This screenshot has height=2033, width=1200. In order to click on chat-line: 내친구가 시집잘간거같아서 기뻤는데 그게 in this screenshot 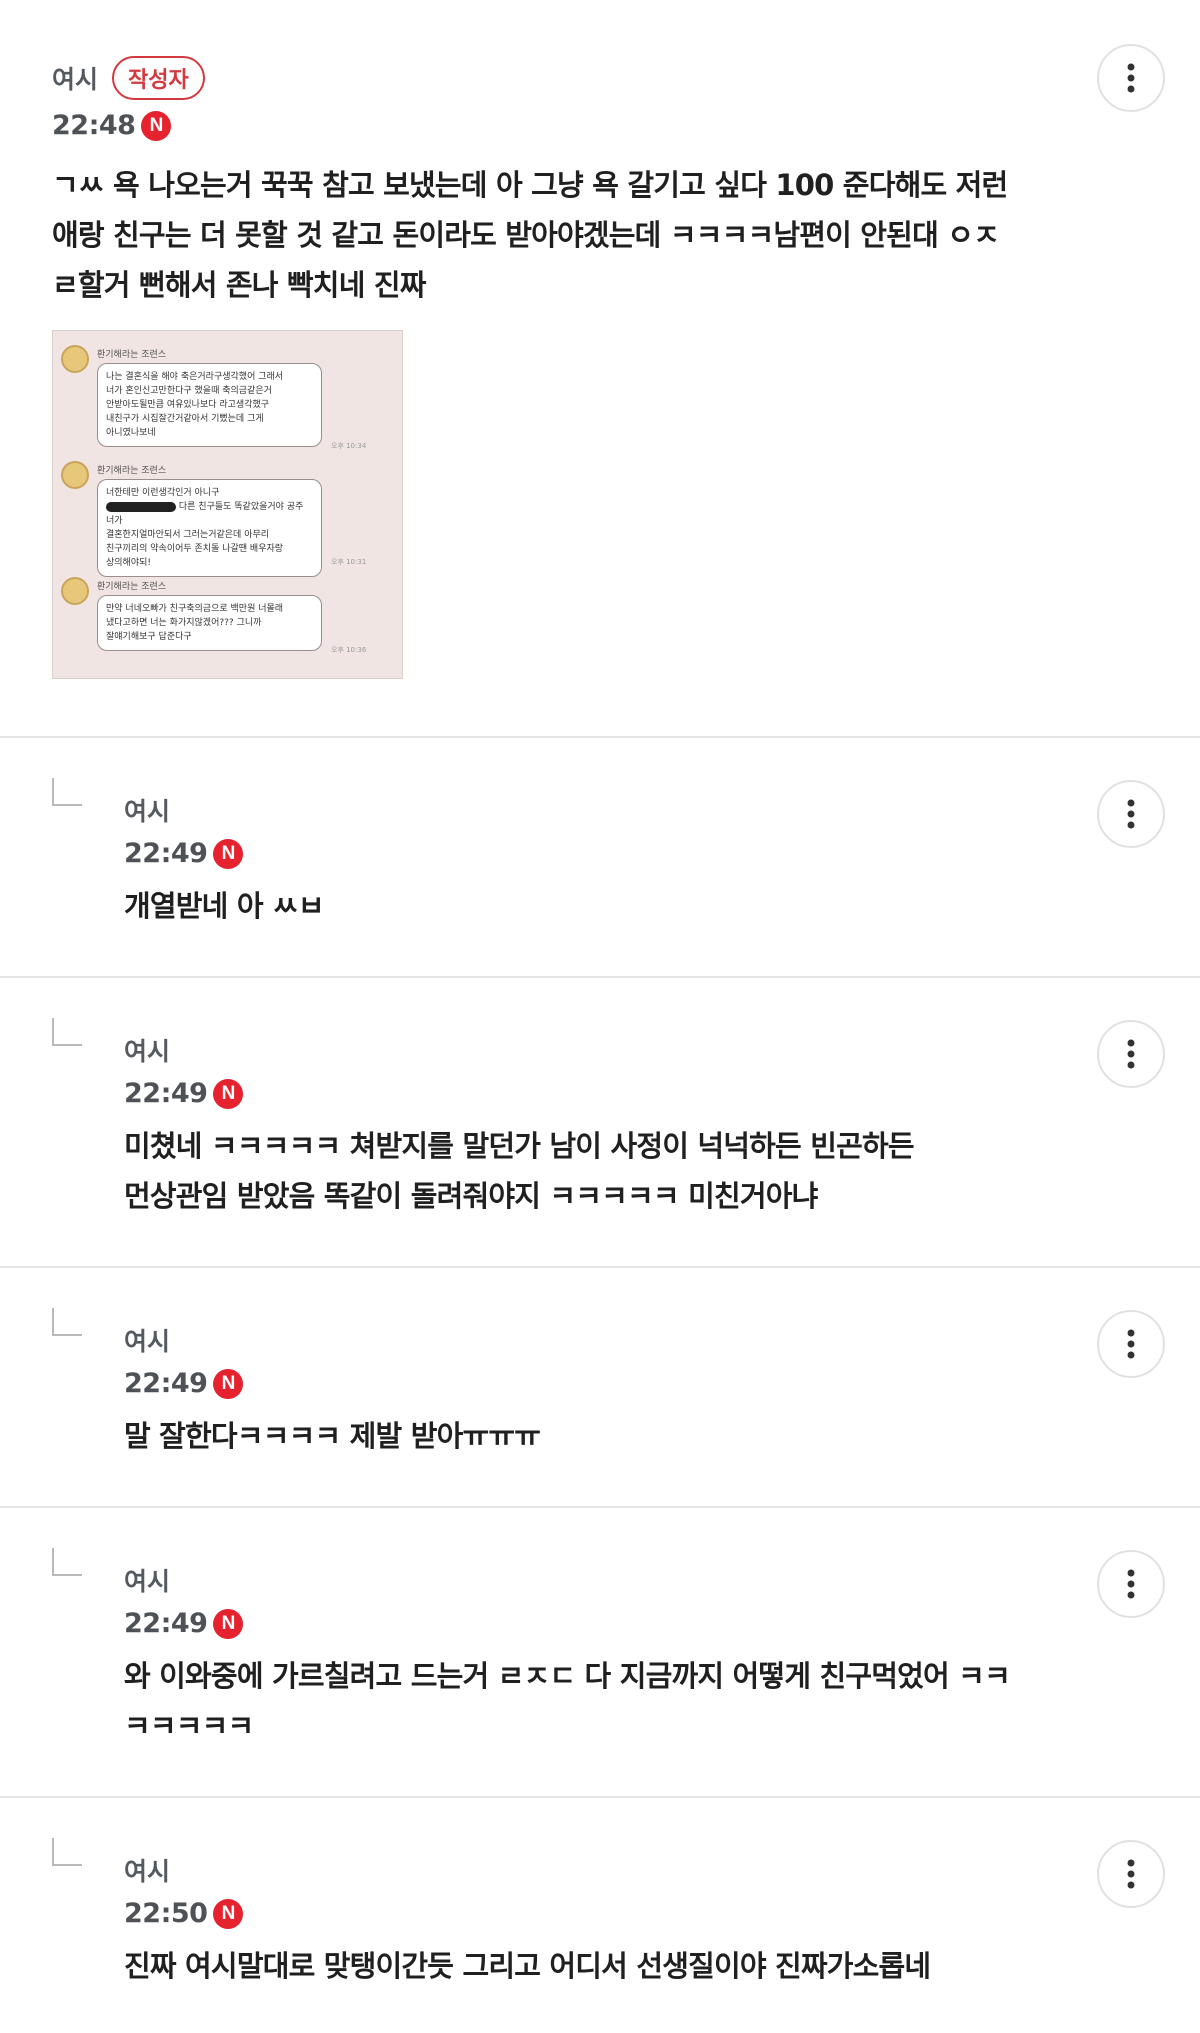, I will do `click(185, 419)`.